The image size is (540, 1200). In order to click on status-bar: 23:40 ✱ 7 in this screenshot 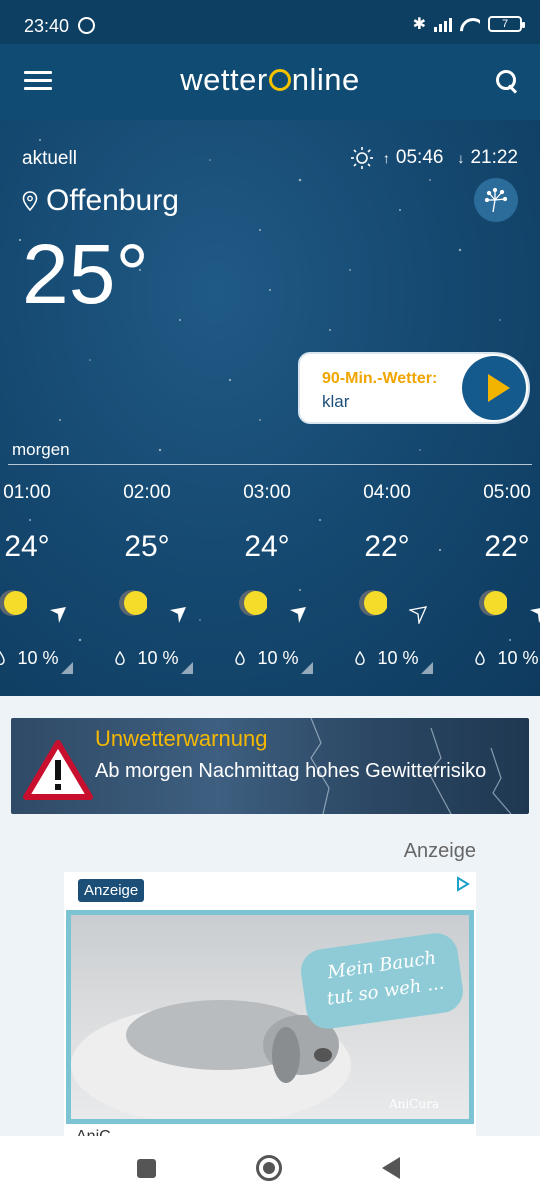, I will do `click(270, 22)`.